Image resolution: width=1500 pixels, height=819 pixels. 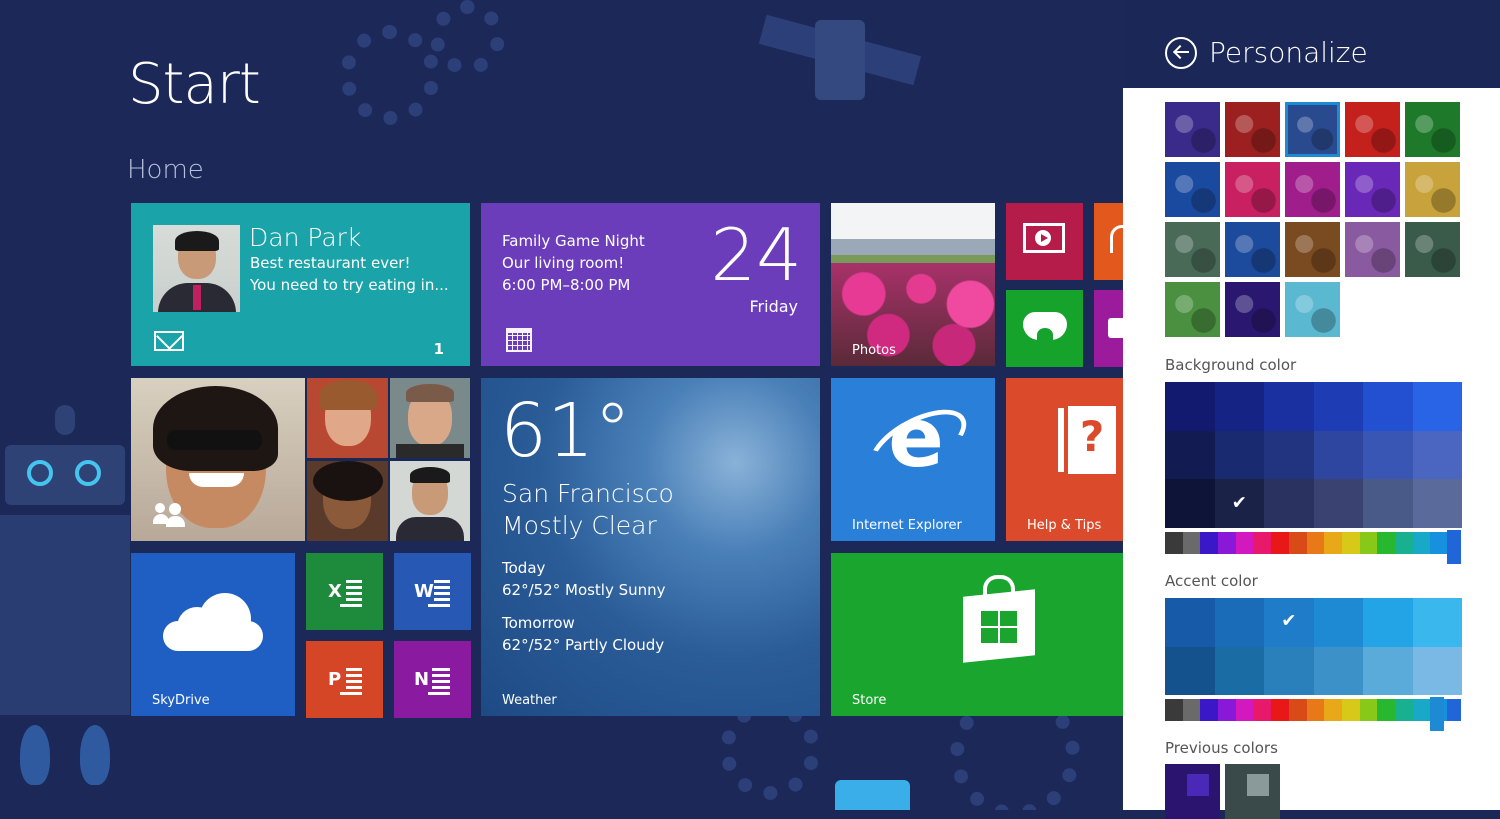 I want to click on photos-tile: Photos, so click(x=913, y=284).